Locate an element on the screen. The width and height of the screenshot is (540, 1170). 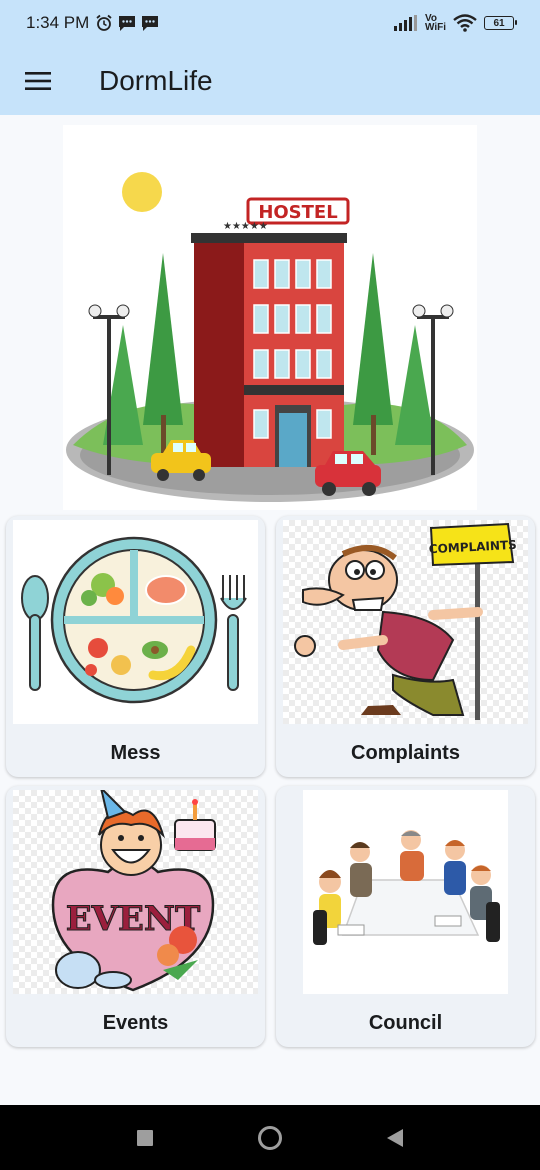
hostel-sign: HOSTEL is located at coordinates (297, 212).